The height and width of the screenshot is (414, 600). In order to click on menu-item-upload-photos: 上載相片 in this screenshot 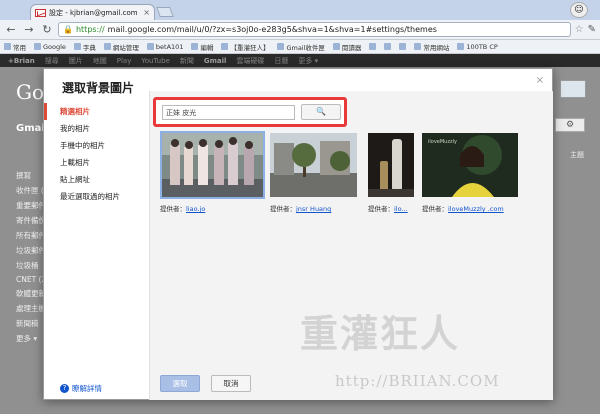, I will do `click(96, 162)`.